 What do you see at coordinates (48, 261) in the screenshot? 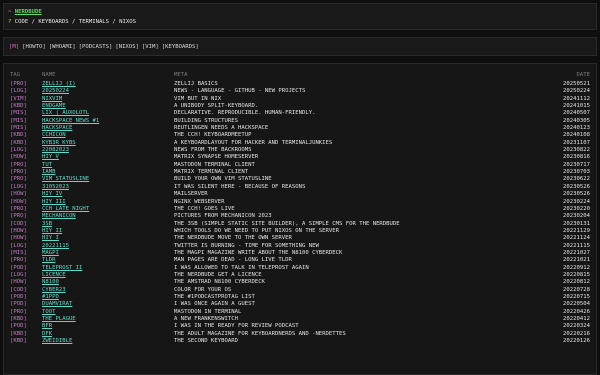
I see `row-link: TLDR` at bounding box center [48, 261].